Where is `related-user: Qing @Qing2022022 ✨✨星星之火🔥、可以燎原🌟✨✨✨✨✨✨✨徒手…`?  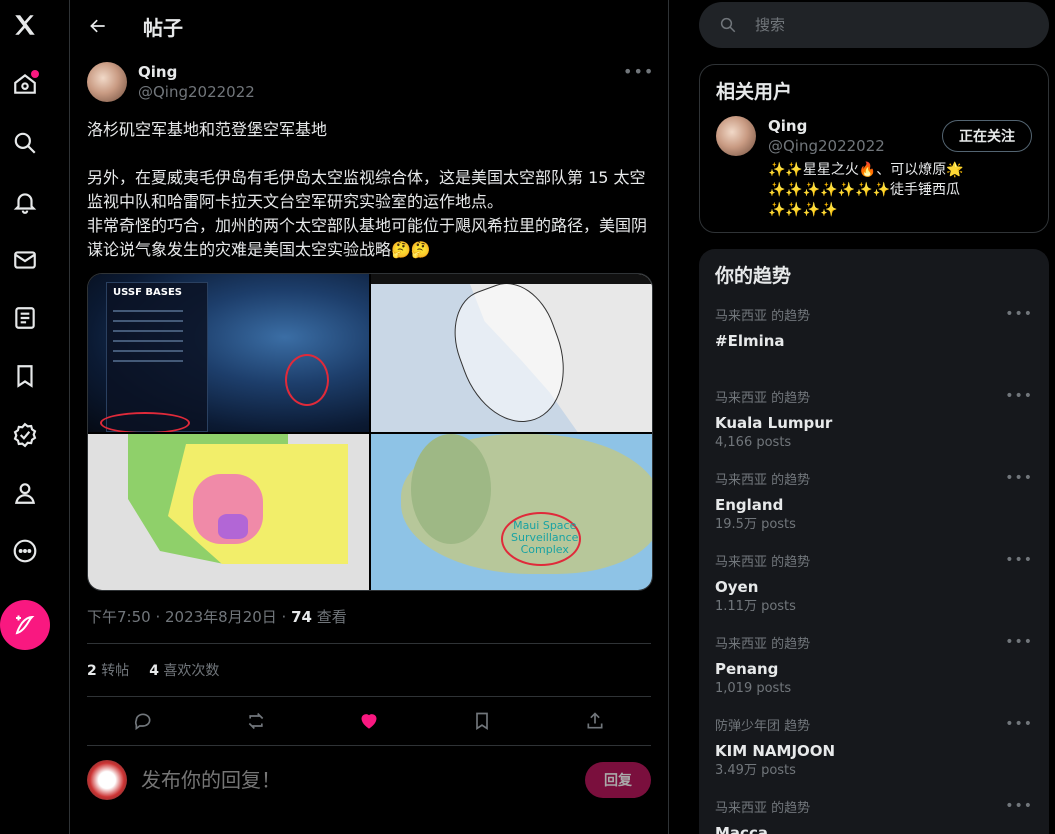 related-user: Qing @Qing2022022 ✨✨星星之火🔥、可以燎原🌟✨✨✨✨✨✨✨徒手… is located at coordinates (874, 174).